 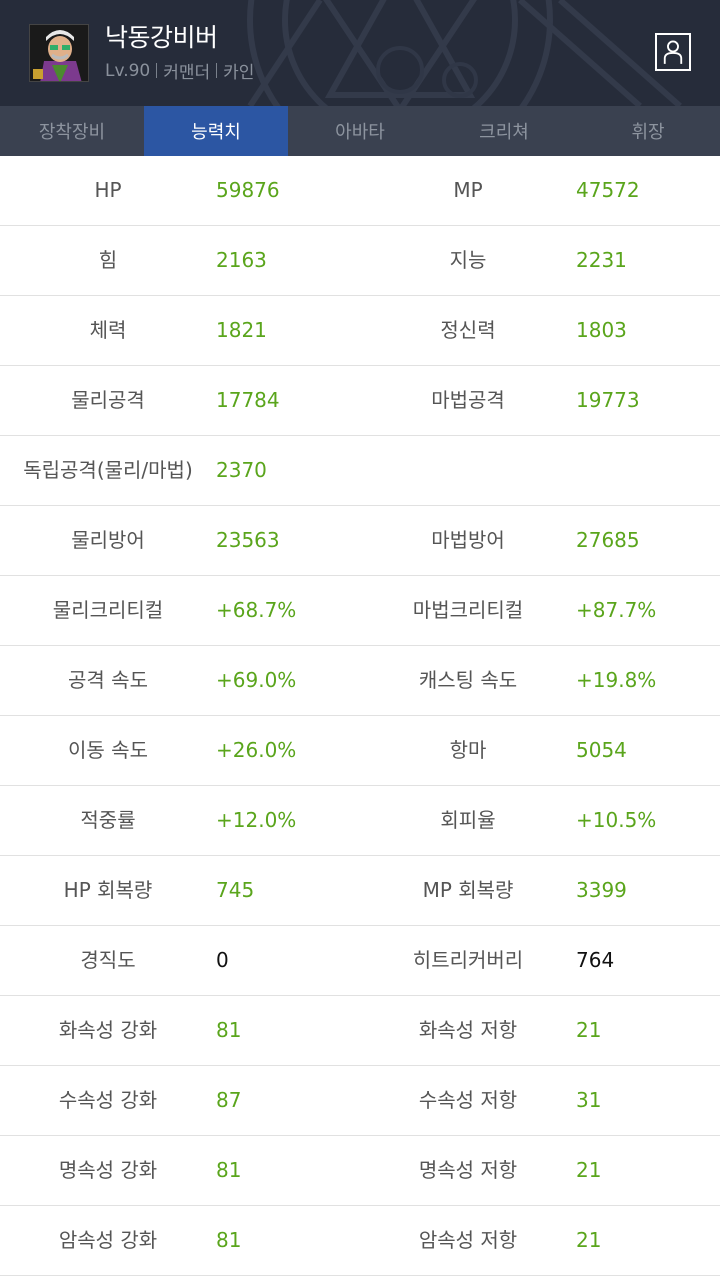 What do you see at coordinates (360, 891) in the screenshot?
I see `stat-row: HP 회복량 745 MP 회복량 3399` at bounding box center [360, 891].